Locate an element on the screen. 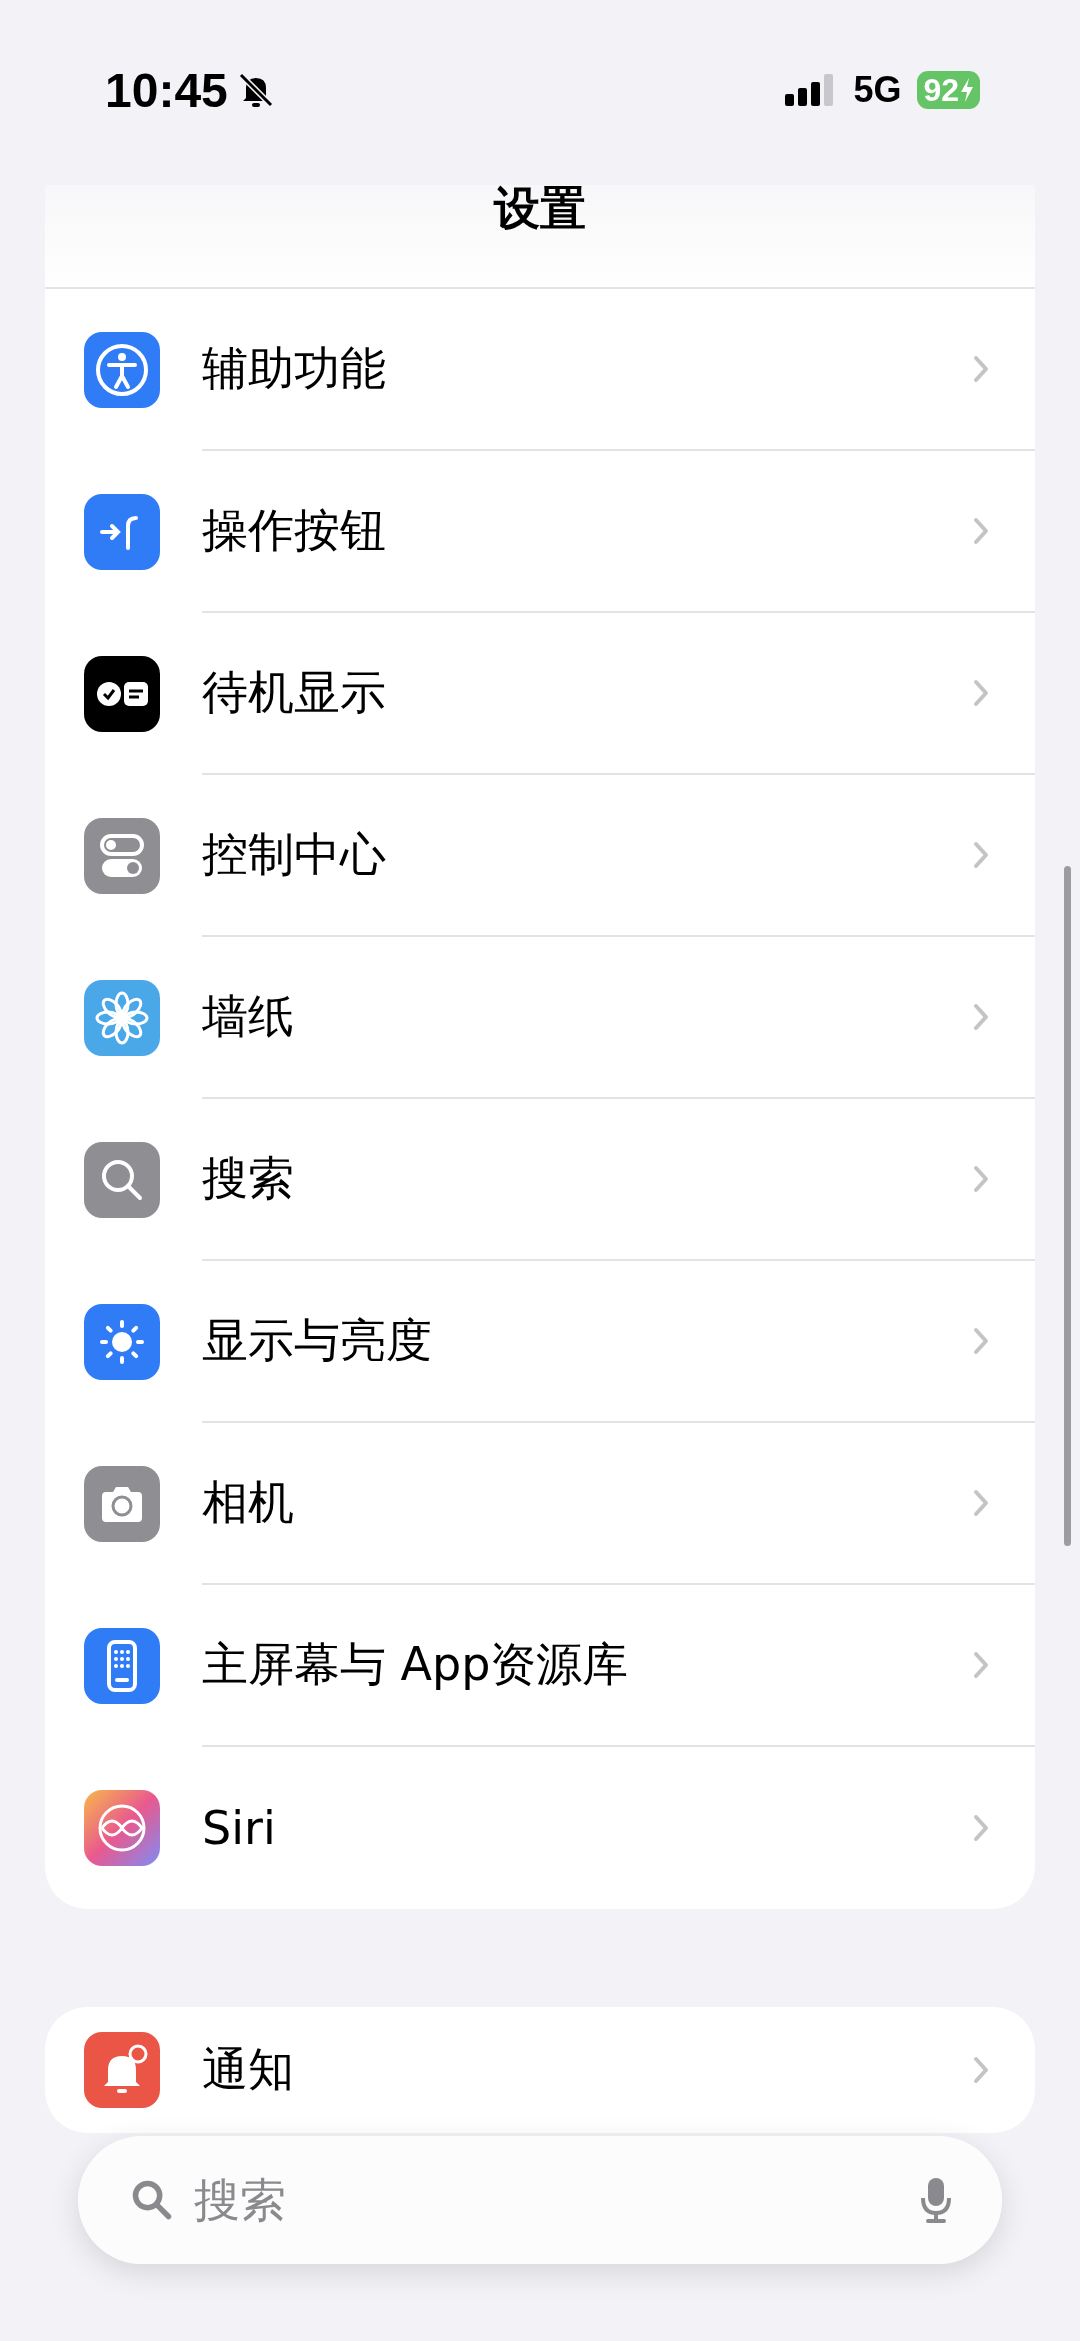 The height and width of the screenshot is (2341, 1080). row-label: 操作按钮 is located at coordinates (294, 530).